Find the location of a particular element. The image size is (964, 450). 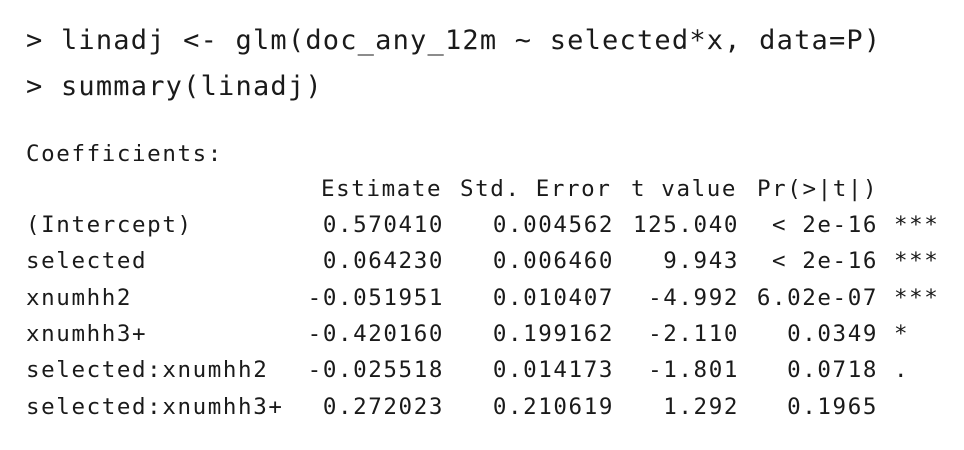

coef-estimate: -0.420160 is located at coordinates (375, 334).